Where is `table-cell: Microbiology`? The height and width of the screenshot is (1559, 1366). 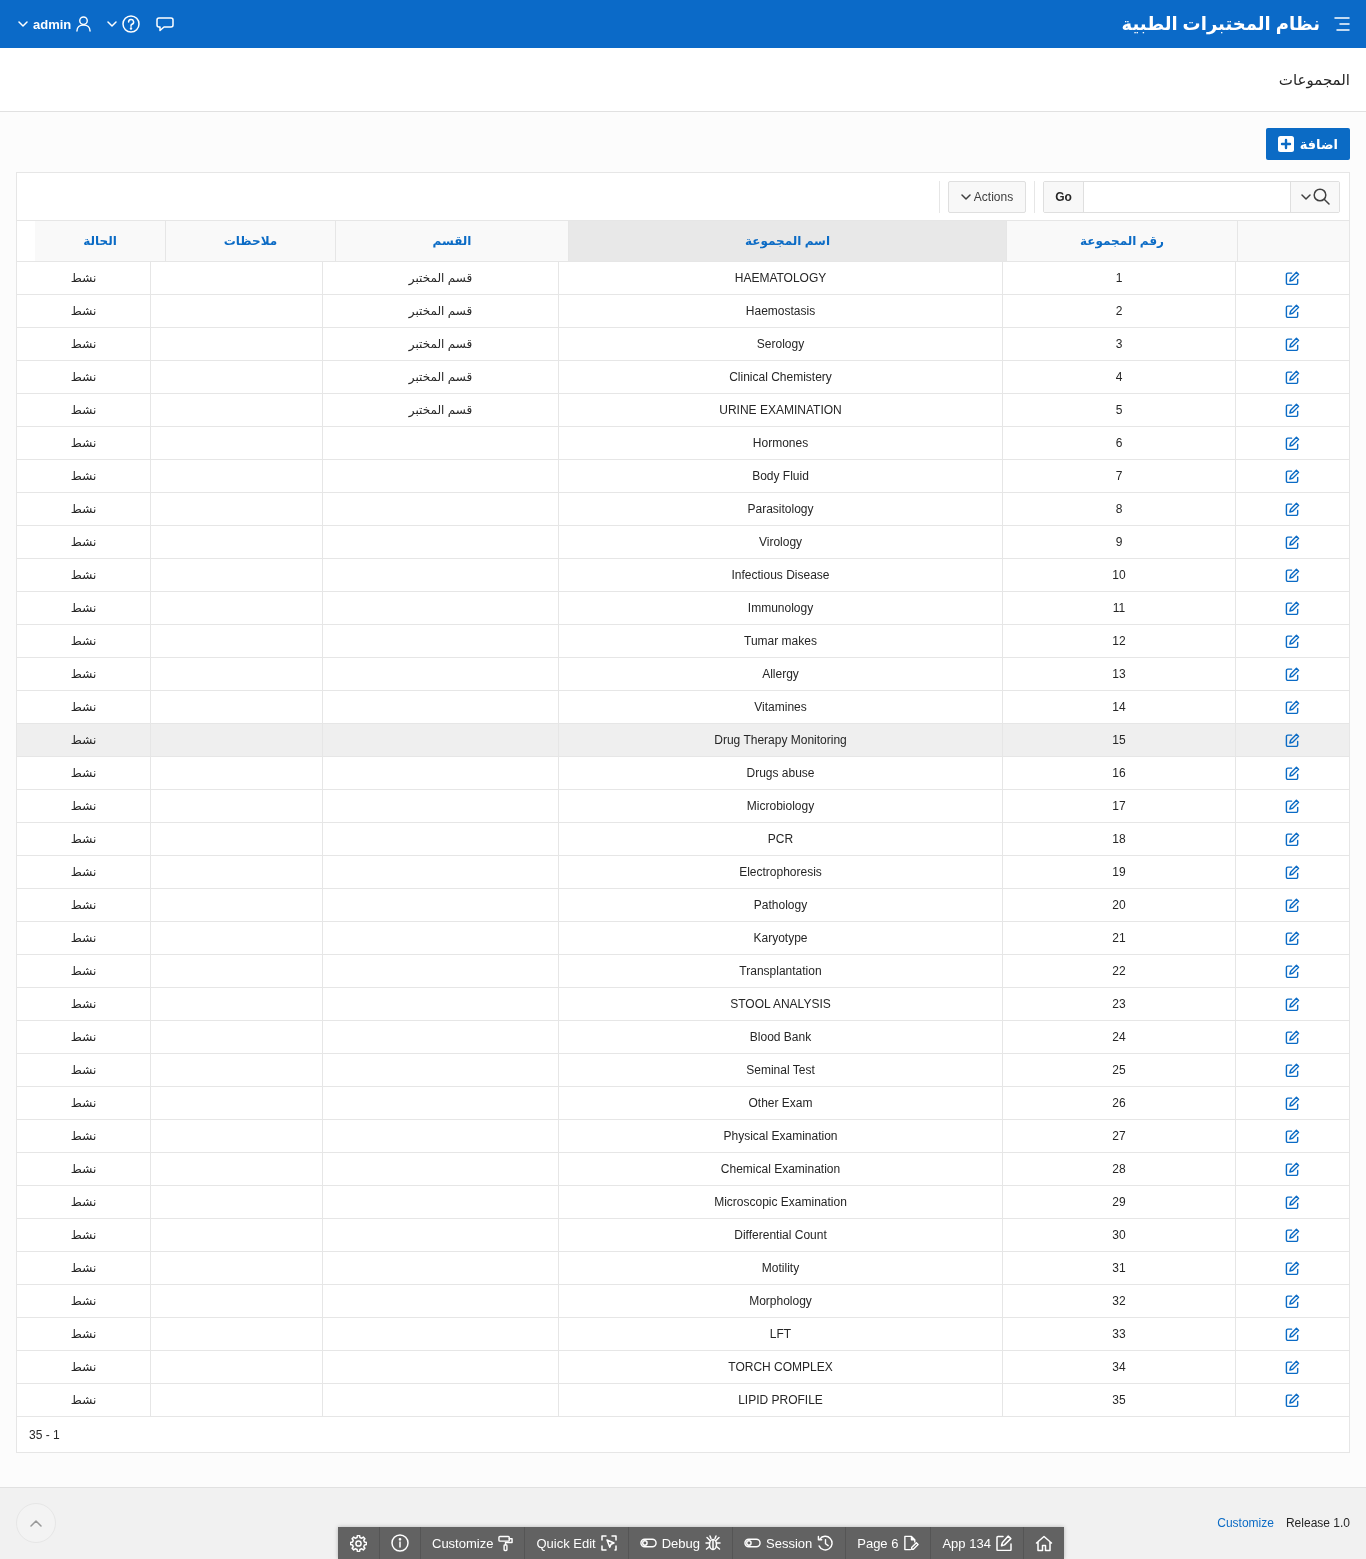 table-cell: Microbiology is located at coordinates (780, 806).